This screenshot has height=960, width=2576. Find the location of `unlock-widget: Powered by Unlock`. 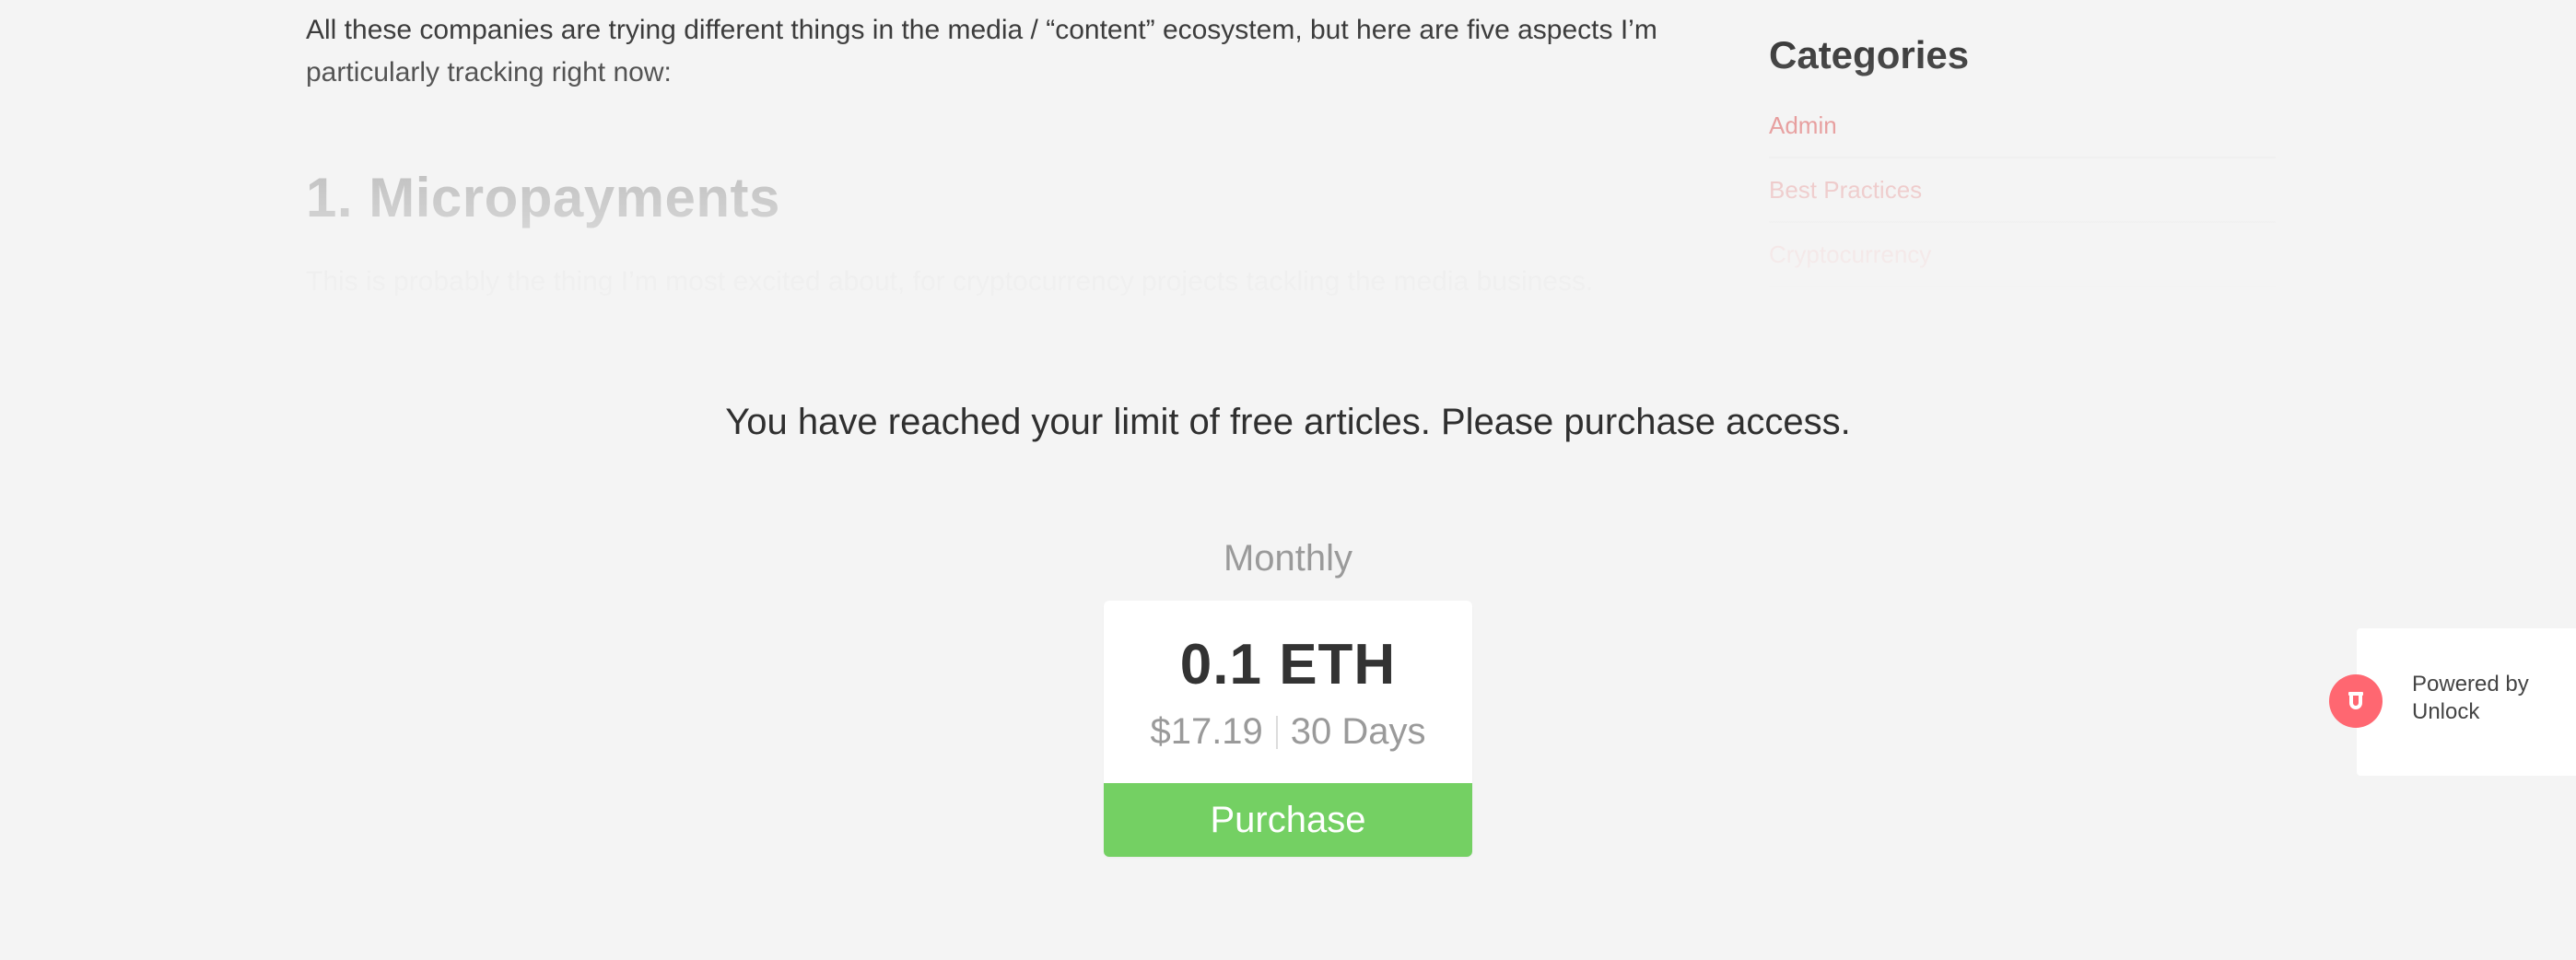

unlock-widget: Powered by Unlock is located at coordinates (2452, 702).